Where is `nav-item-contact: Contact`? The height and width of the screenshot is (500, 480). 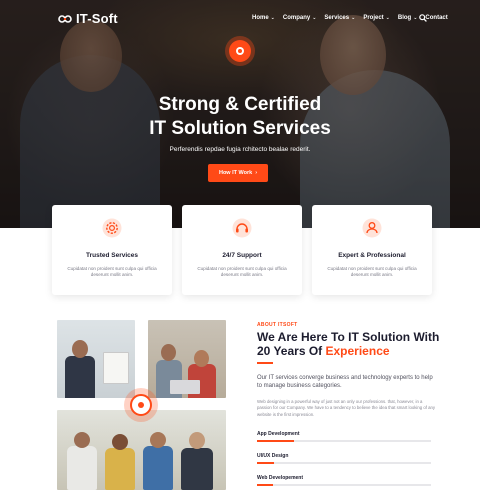 nav-item-contact: Contact is located at coordinates (436, 18).